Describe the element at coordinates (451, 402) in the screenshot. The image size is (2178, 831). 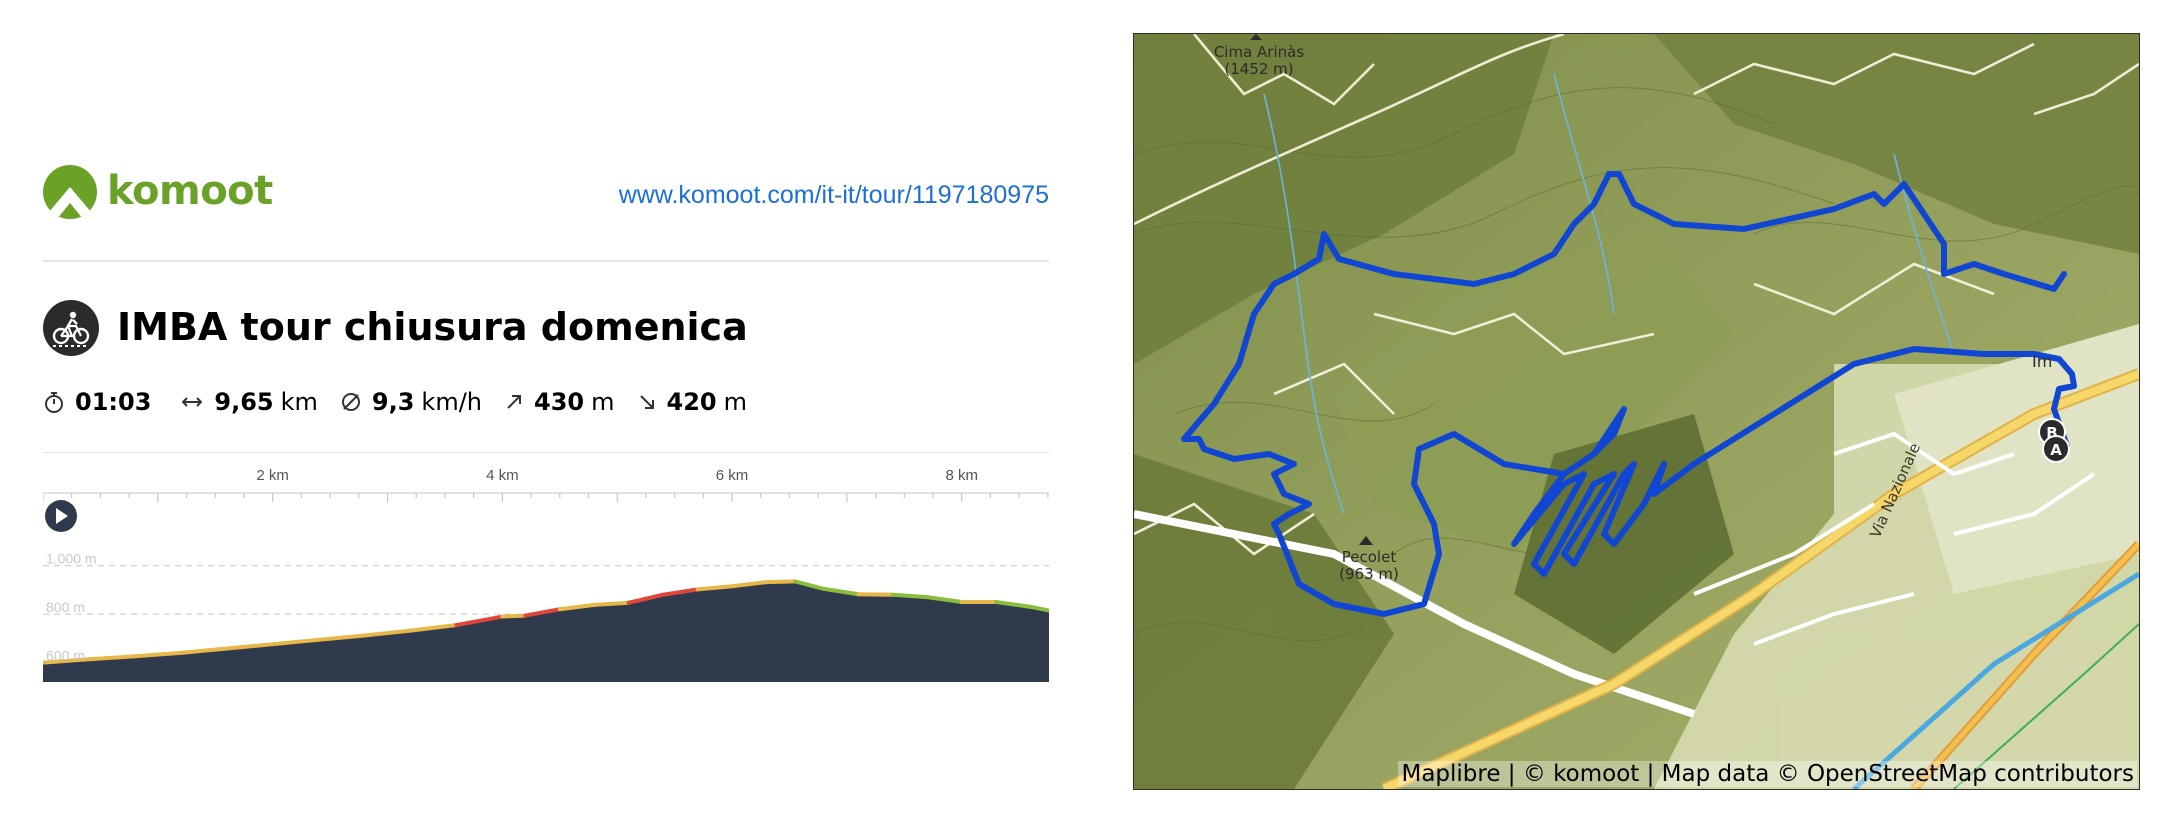
I see `speed-unit: km/h` at that location.